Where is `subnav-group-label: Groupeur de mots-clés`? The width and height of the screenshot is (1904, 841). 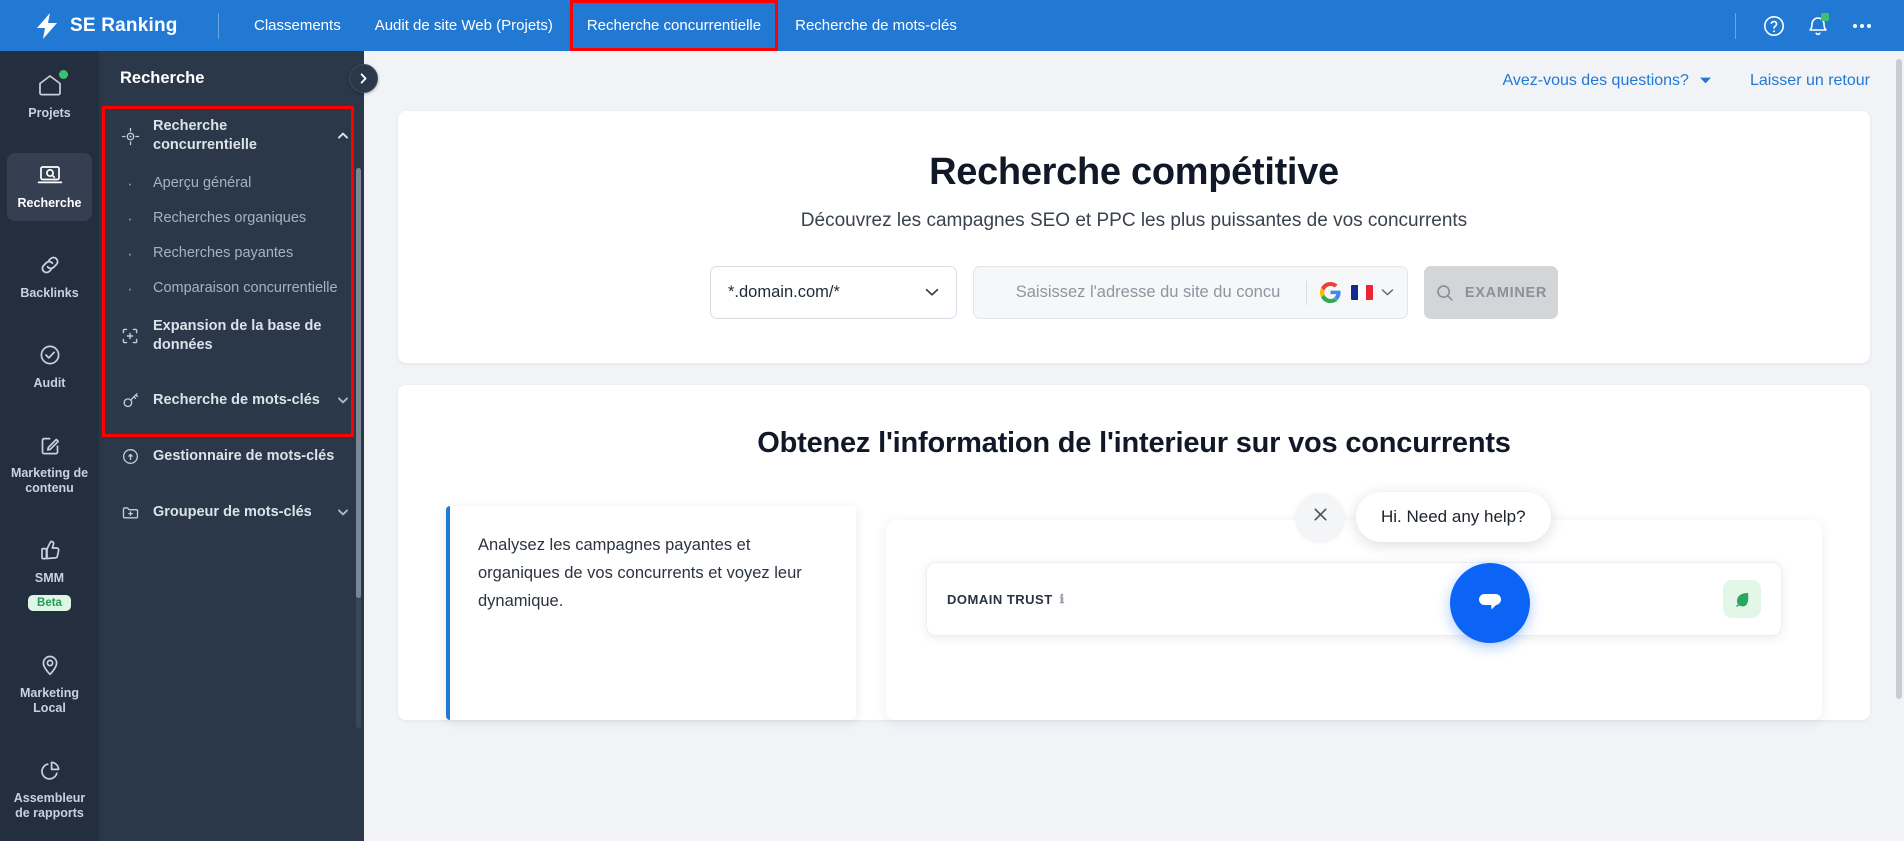
subnav-group-label: Groupeur de mots-clés is located at coordinates (232, 511).